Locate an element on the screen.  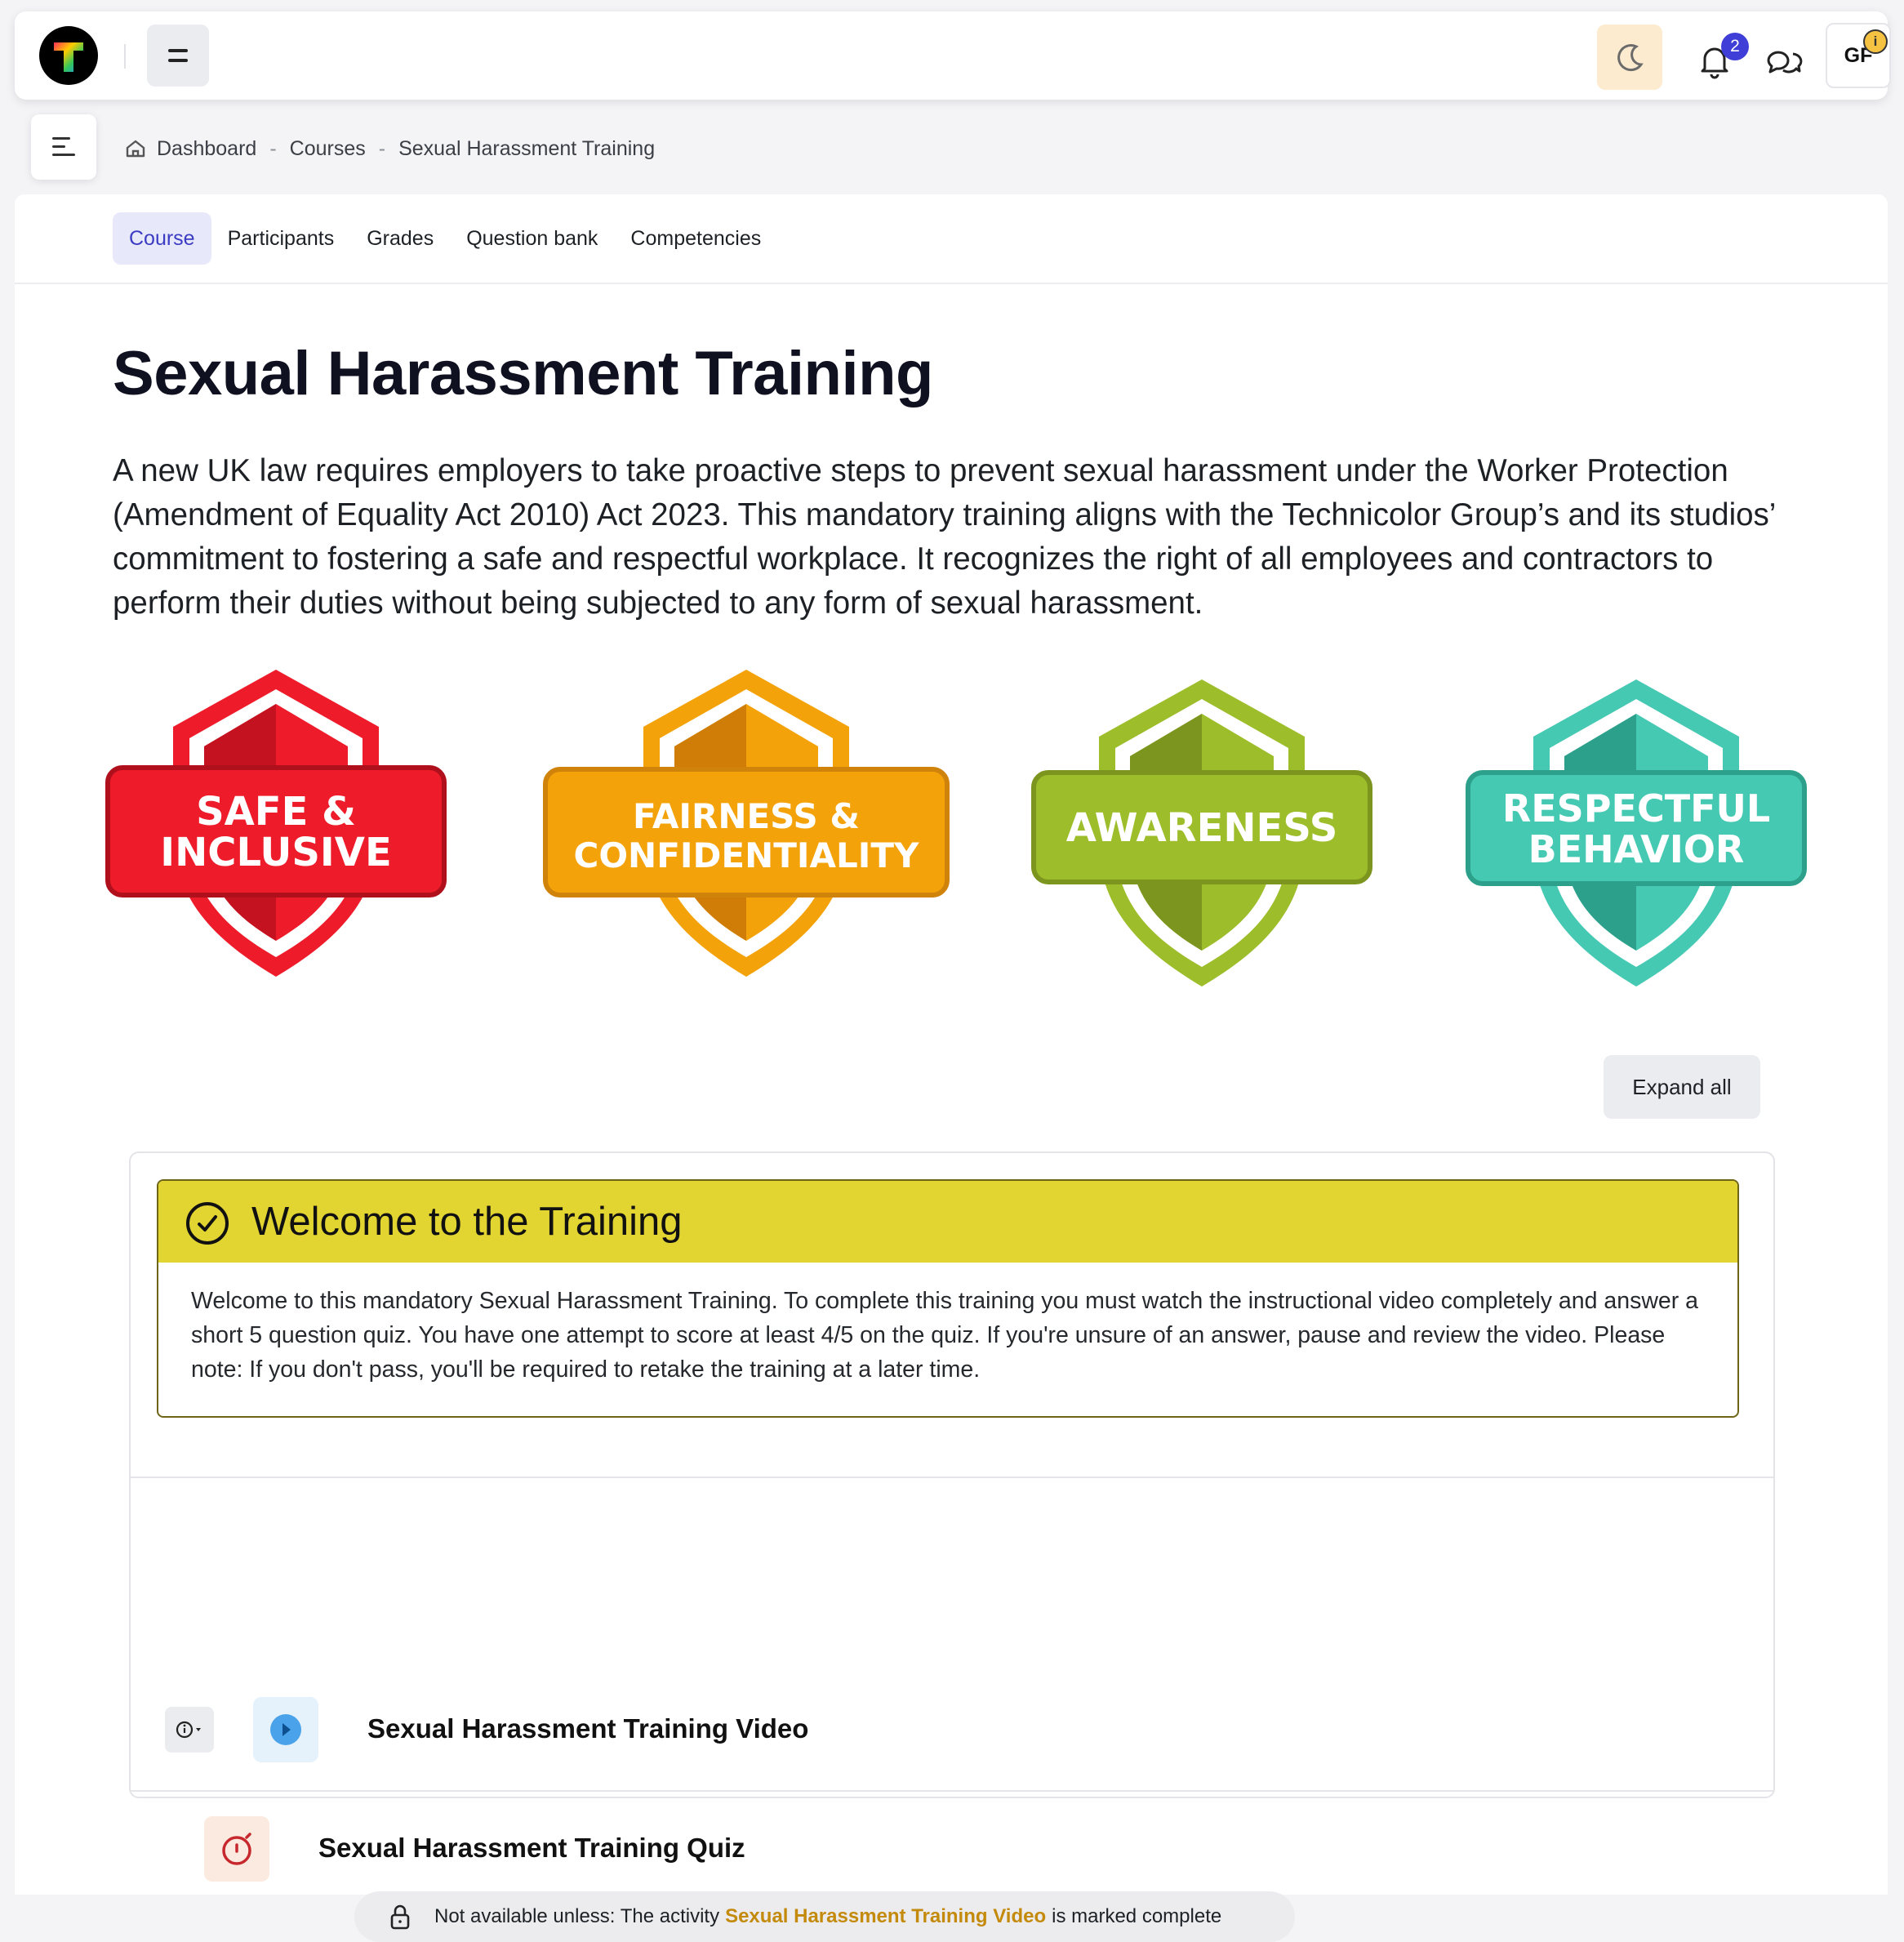
lock-icon is located at coordinates (400, 1917).